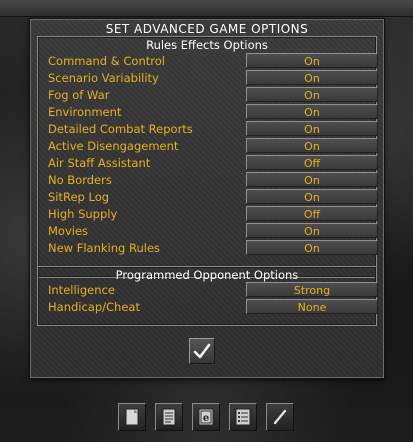  What do you see at coordinates (212, 163) in the screenshot?
I see `option-row: Air Staff Assistant Off` at bounding box center [212, 163].